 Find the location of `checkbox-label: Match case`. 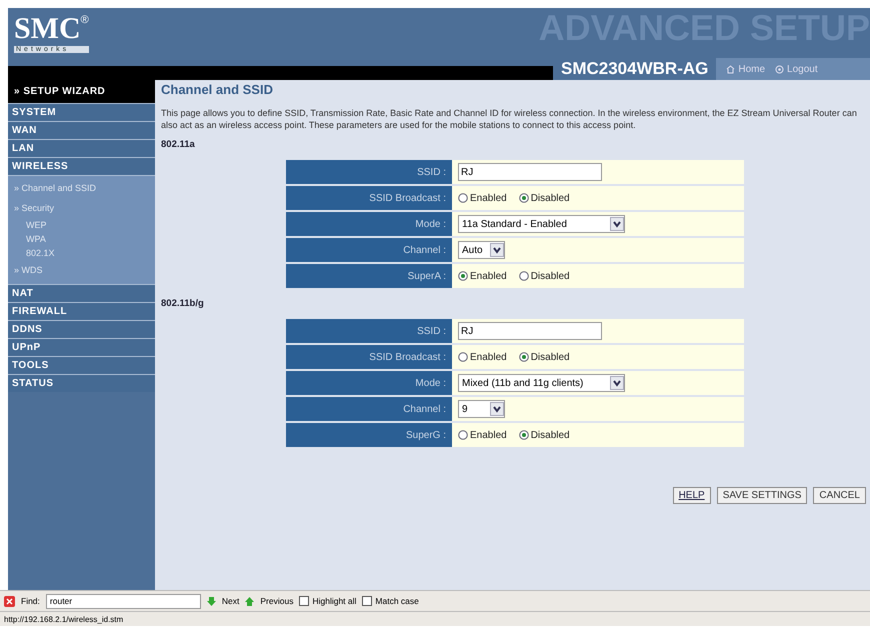

checkbox-label: Match case is located at coordinates (397, 601).